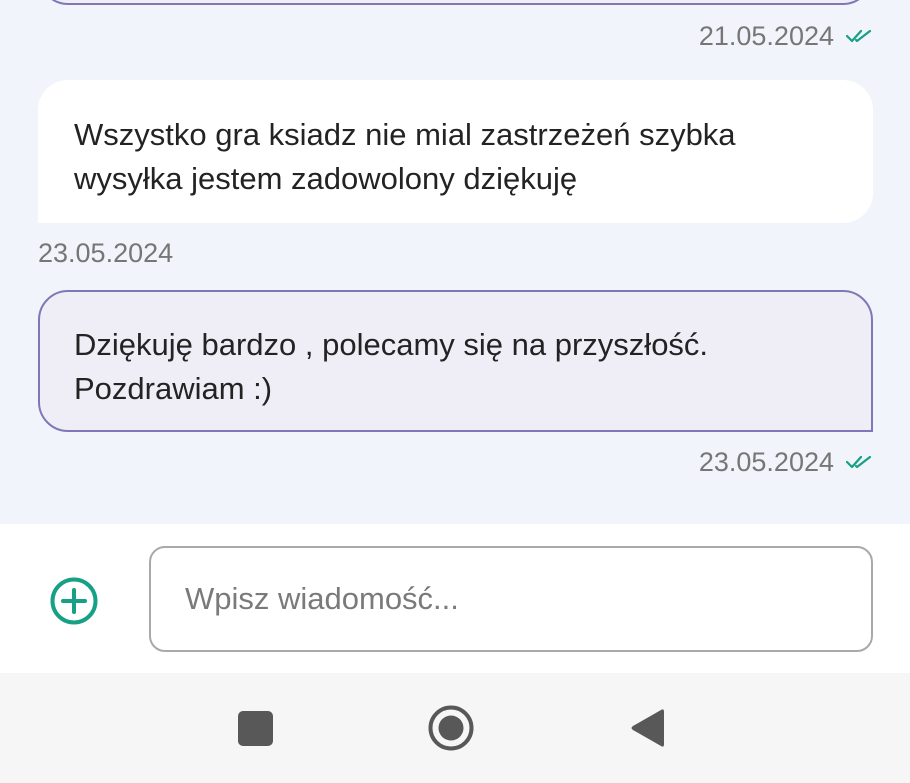  I want to click on home-circle-icon, so click(451, 728).